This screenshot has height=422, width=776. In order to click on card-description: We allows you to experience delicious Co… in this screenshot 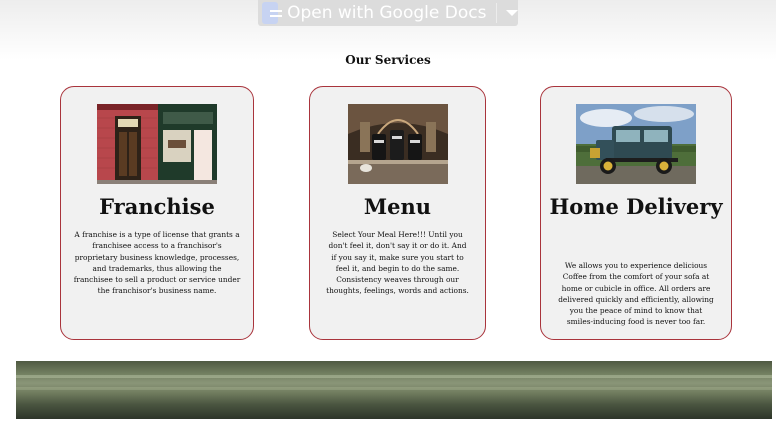, I will do `click(636, 294)`.